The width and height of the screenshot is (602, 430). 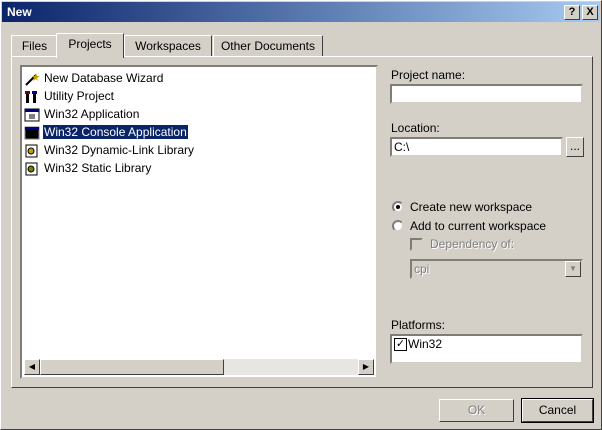 I want to click on list-item: Win32 Application, so click(x=82, y=114).